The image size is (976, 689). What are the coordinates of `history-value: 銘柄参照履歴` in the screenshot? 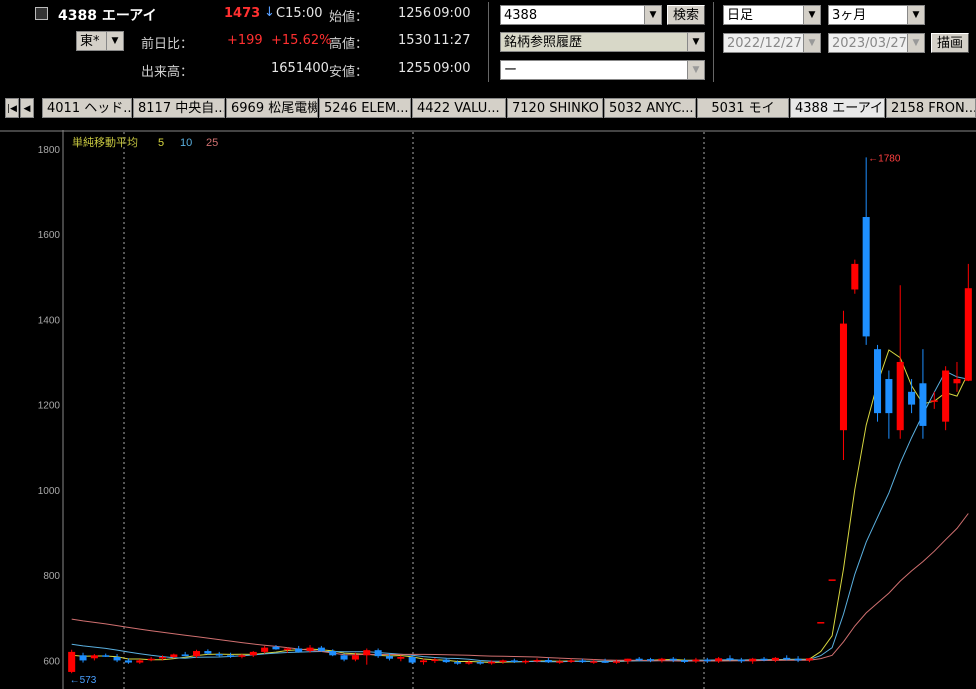 It's located at (543, 42).